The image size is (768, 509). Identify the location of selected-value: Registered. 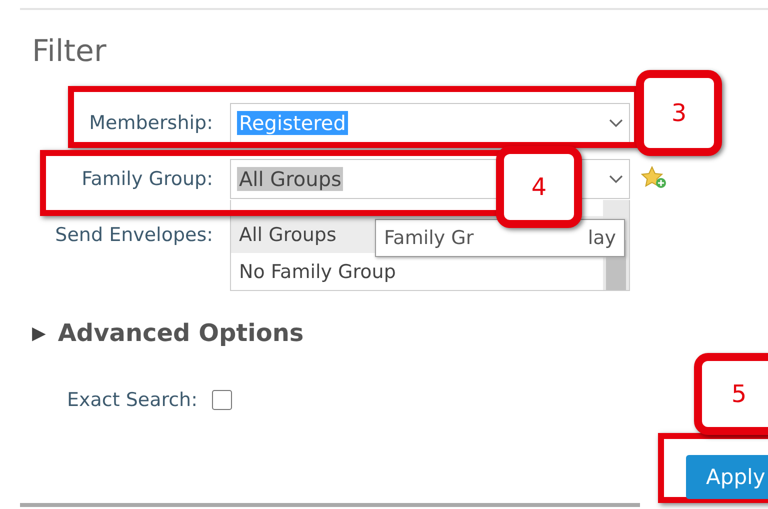
(292, 123).